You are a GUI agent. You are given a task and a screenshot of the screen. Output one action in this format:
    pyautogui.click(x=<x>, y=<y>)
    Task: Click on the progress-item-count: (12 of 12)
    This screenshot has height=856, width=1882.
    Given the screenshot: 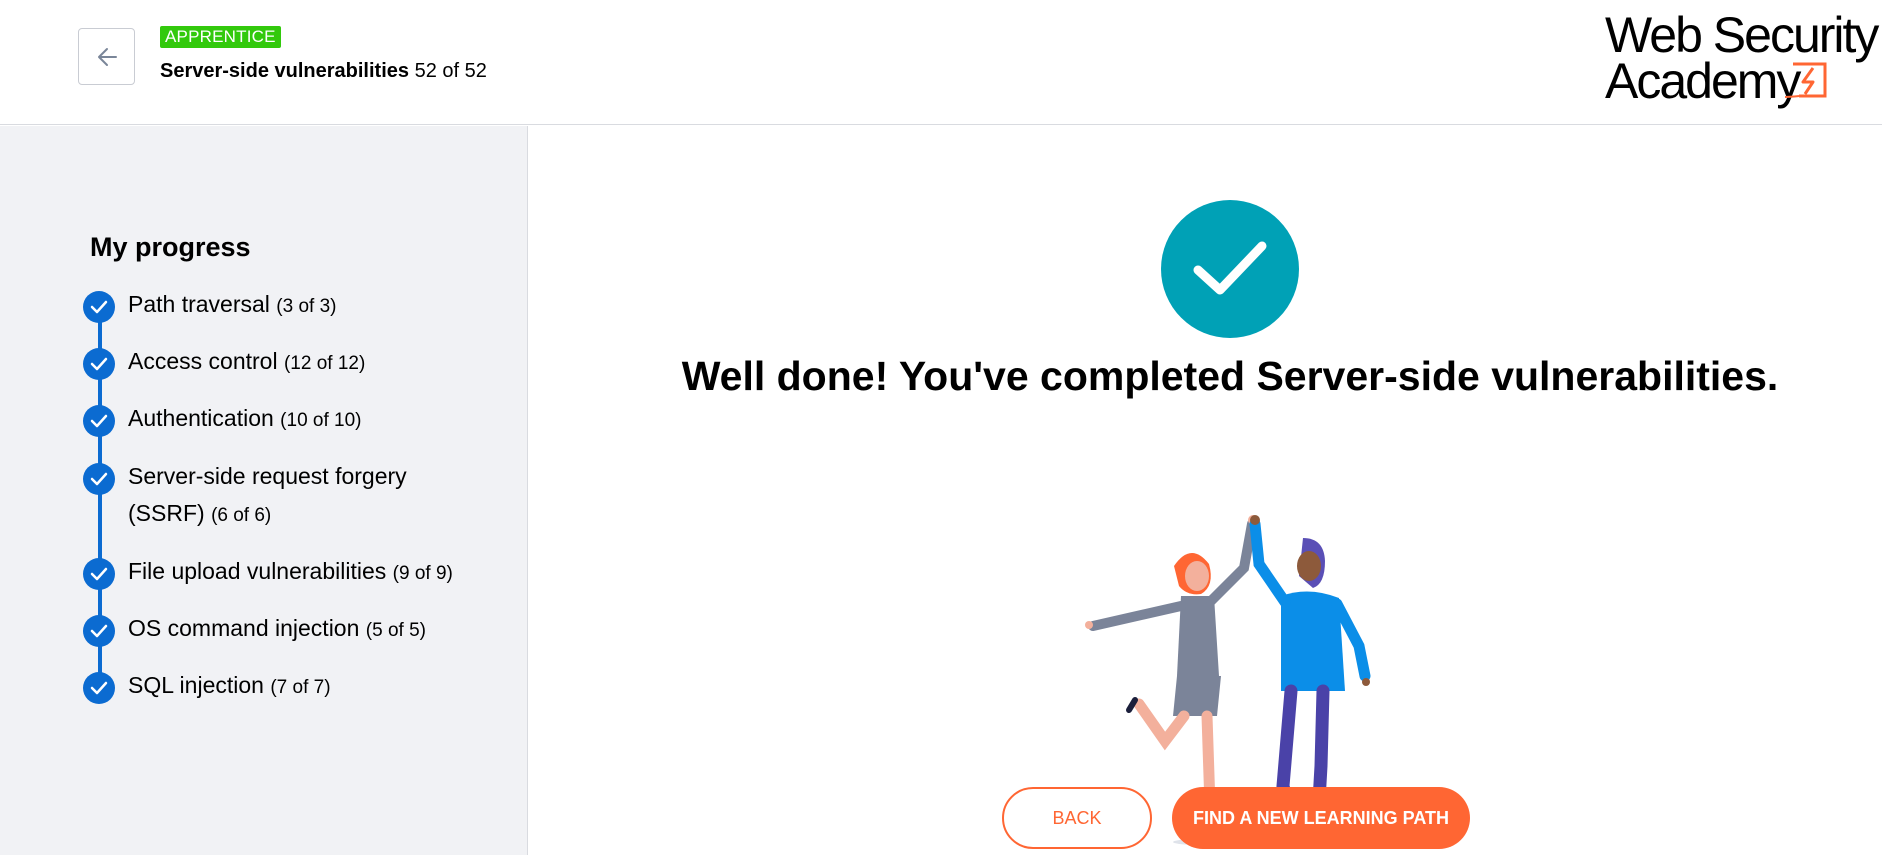 What is the action you would take?
    pyautogui.click(x=324, y=363)
    